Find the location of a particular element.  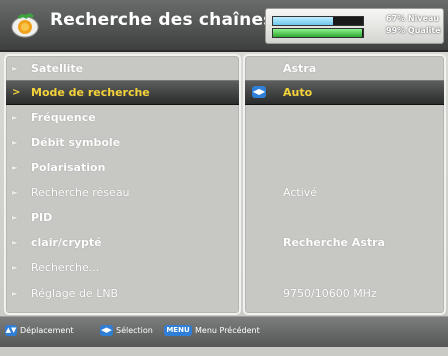

menu-row-pid: ► PID is located at coordinates (122, 217).